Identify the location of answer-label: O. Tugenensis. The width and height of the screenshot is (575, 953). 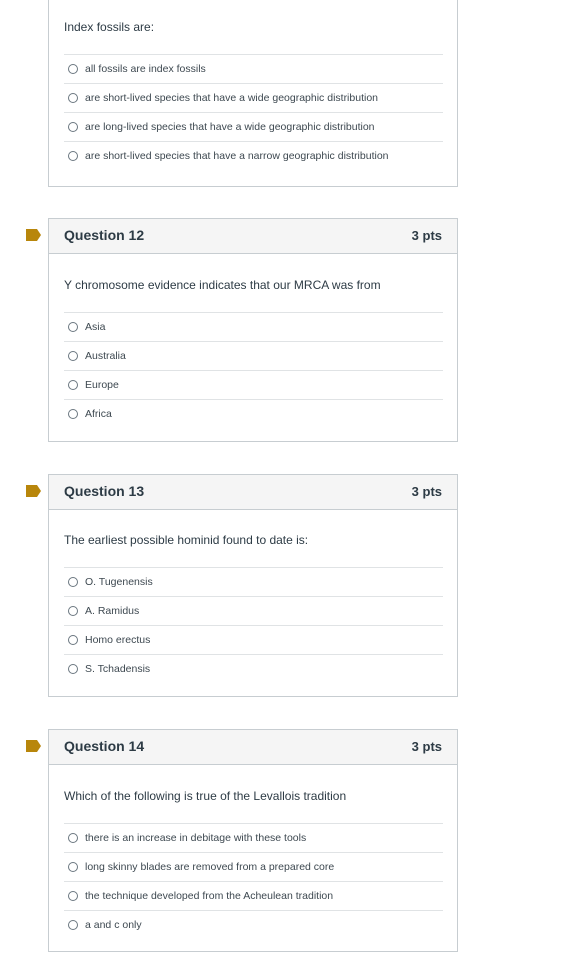
(119, 582).